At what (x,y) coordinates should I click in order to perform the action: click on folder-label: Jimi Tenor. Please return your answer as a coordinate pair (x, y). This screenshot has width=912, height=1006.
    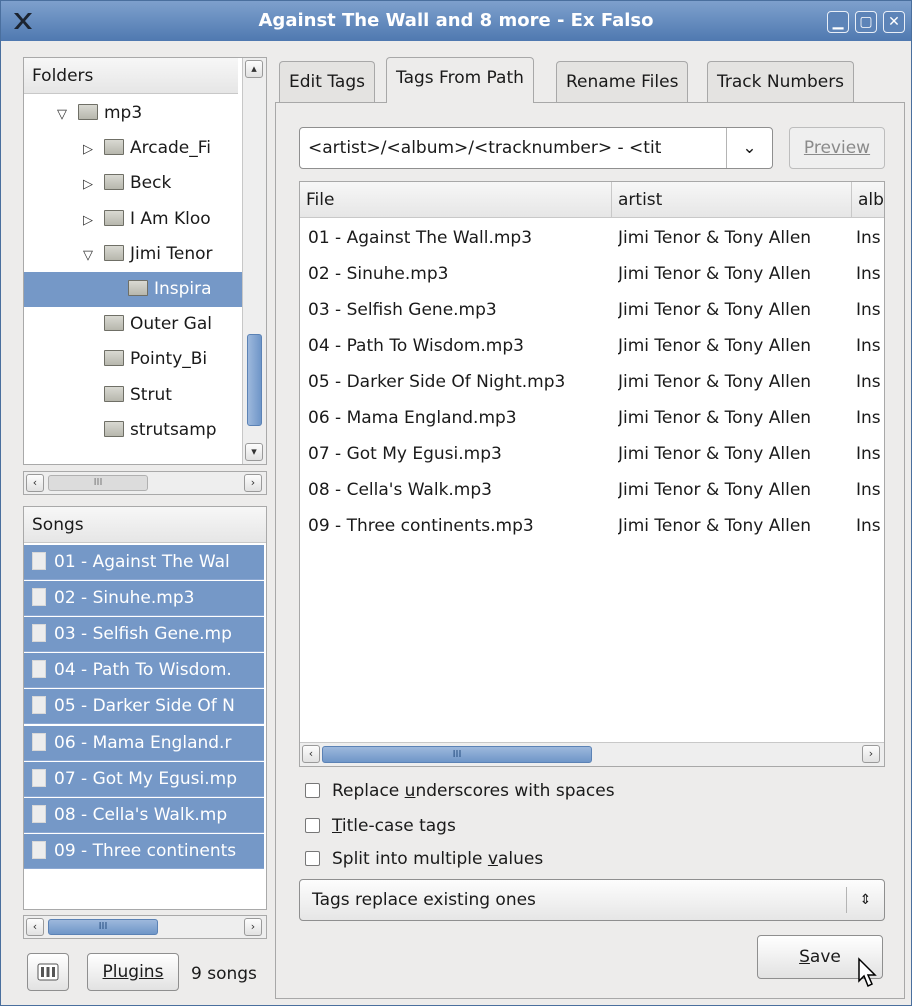
    Looking at the image, I should click on (171, 253).